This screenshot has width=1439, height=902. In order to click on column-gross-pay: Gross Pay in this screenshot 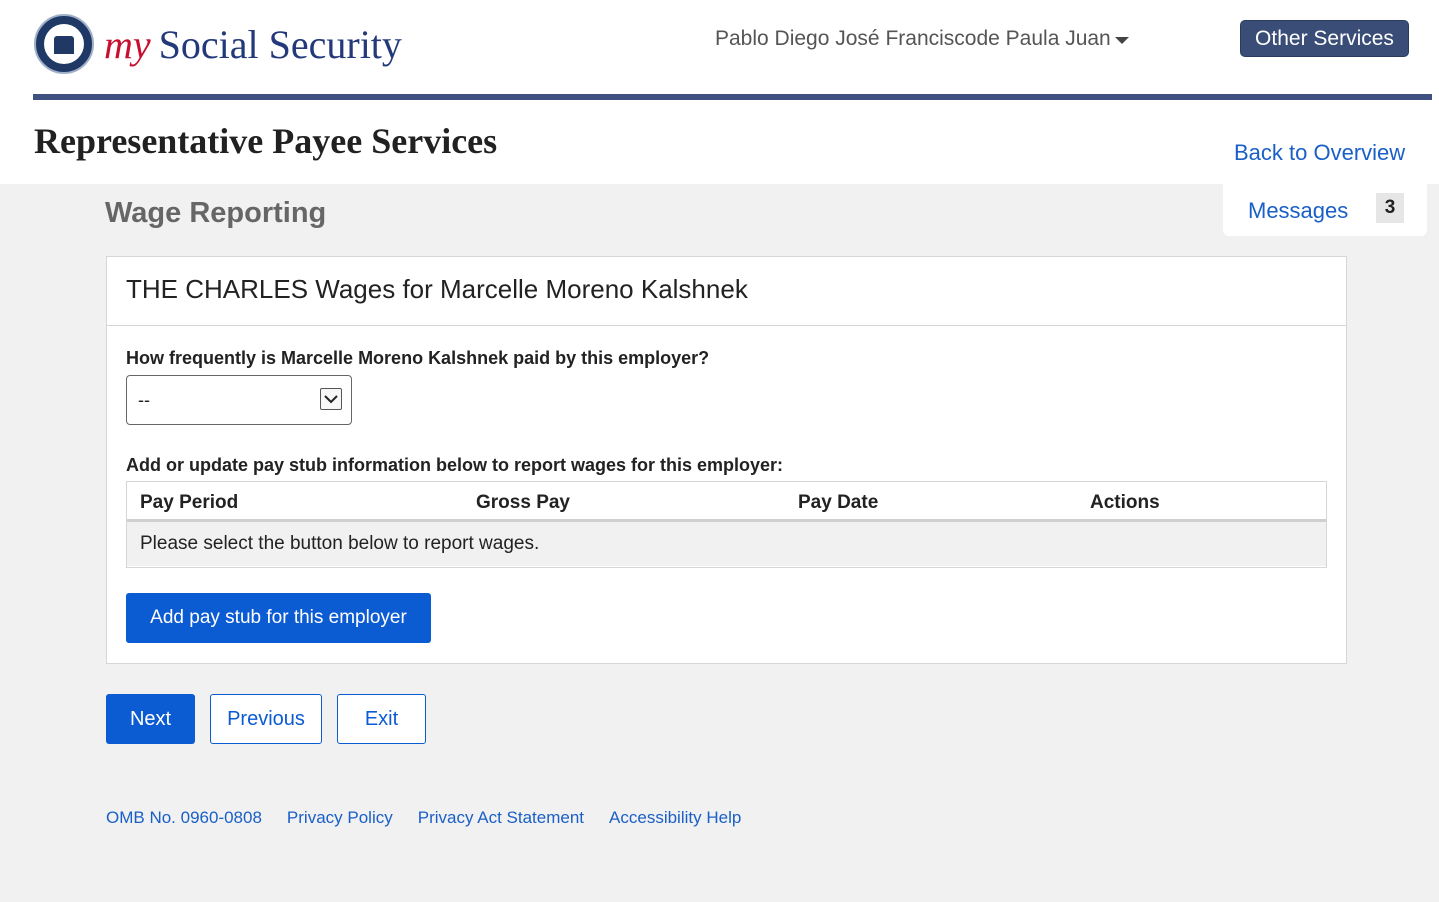, I will do `click(523, 502)`.